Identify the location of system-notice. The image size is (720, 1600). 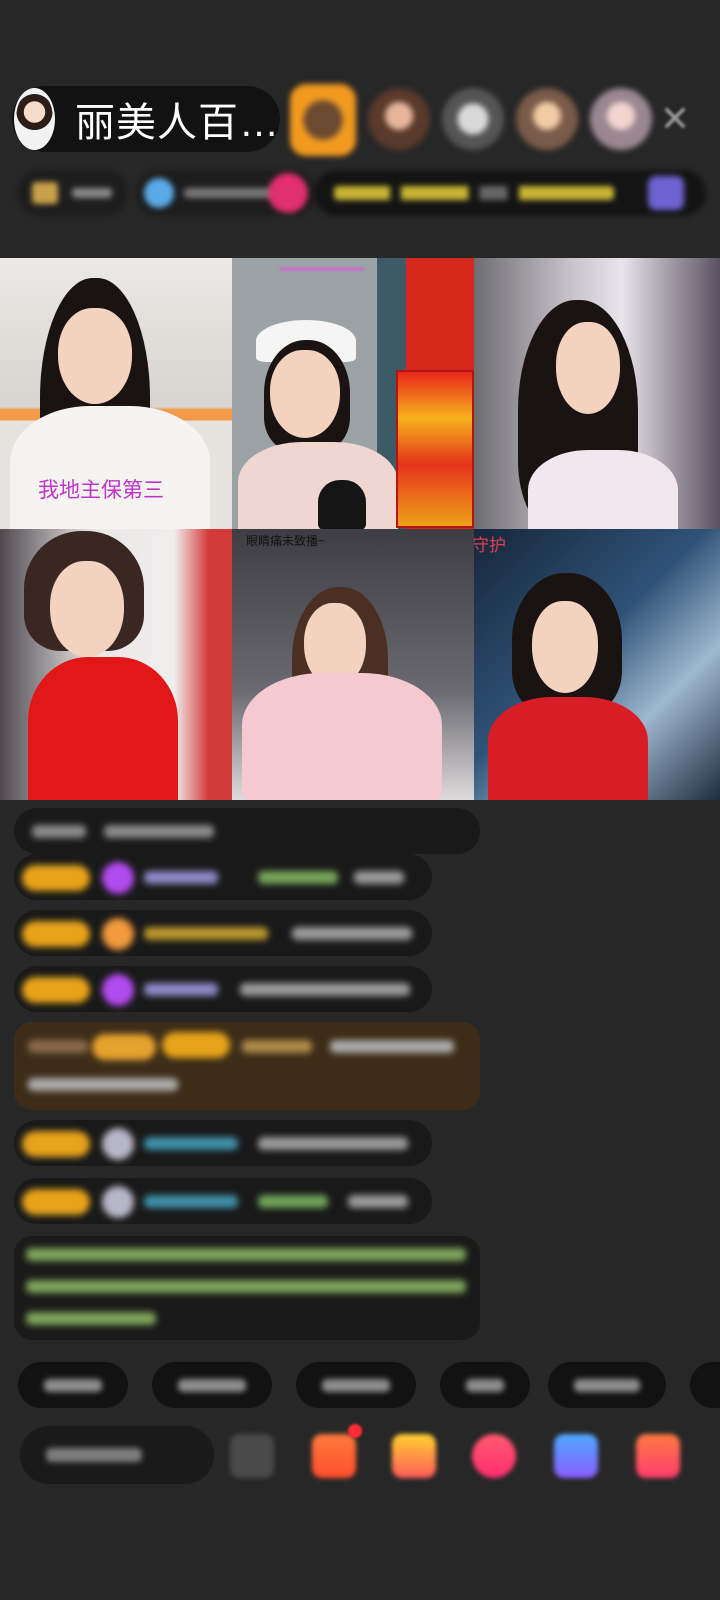
(247, 1288).